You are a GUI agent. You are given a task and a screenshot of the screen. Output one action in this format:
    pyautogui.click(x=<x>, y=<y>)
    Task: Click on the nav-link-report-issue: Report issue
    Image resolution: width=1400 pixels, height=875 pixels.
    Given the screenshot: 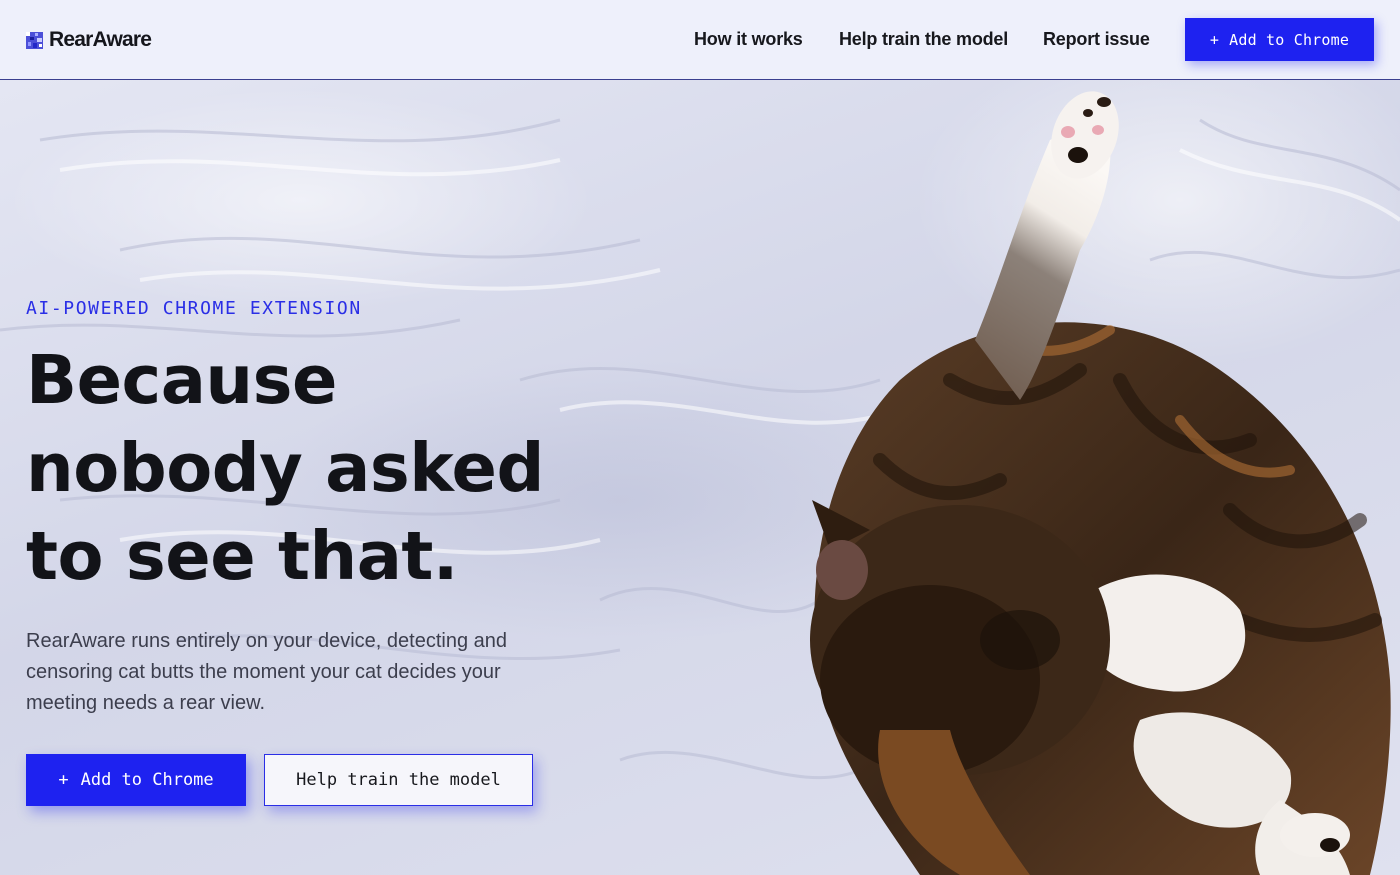 What is the action you would take?
    pyautogui.click(x=1096, y=39)
    